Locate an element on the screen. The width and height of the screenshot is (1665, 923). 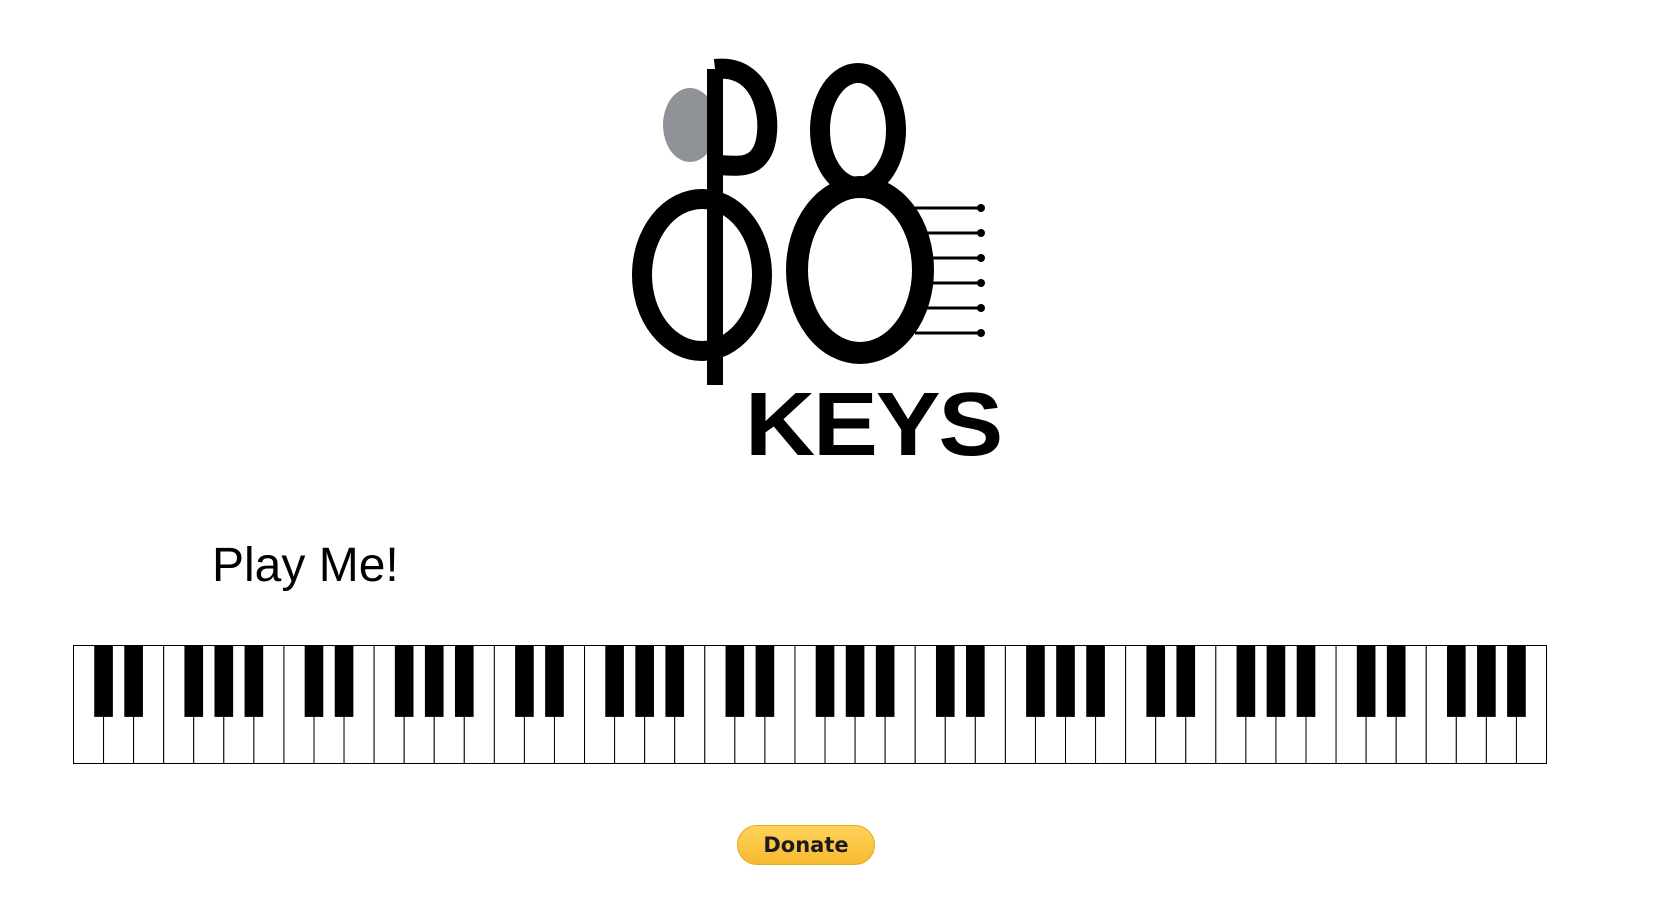
logo-88-icon is located at coordinates (808, 226).